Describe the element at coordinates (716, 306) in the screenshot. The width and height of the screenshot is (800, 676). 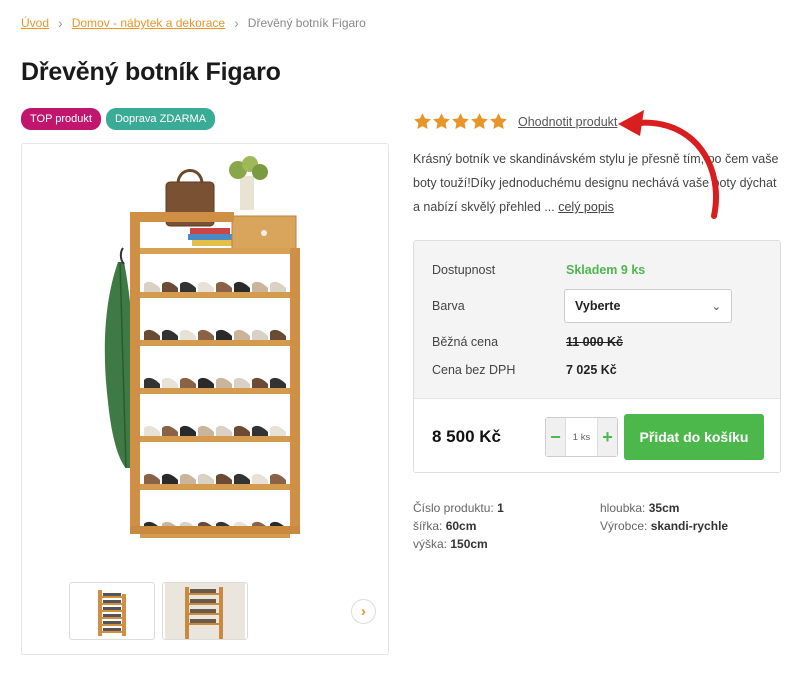
I see `chevron-down-icon: ⌄` at that location.